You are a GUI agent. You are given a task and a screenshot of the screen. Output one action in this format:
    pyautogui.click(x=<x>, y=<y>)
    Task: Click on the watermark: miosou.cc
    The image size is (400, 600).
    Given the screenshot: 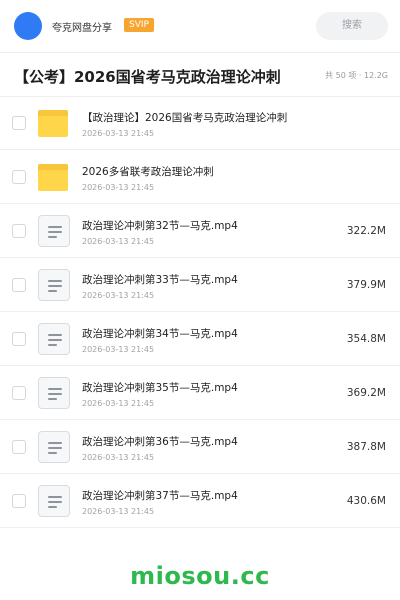 What is the action you would take?
    pyautogui.click(x=200, y=576)
    